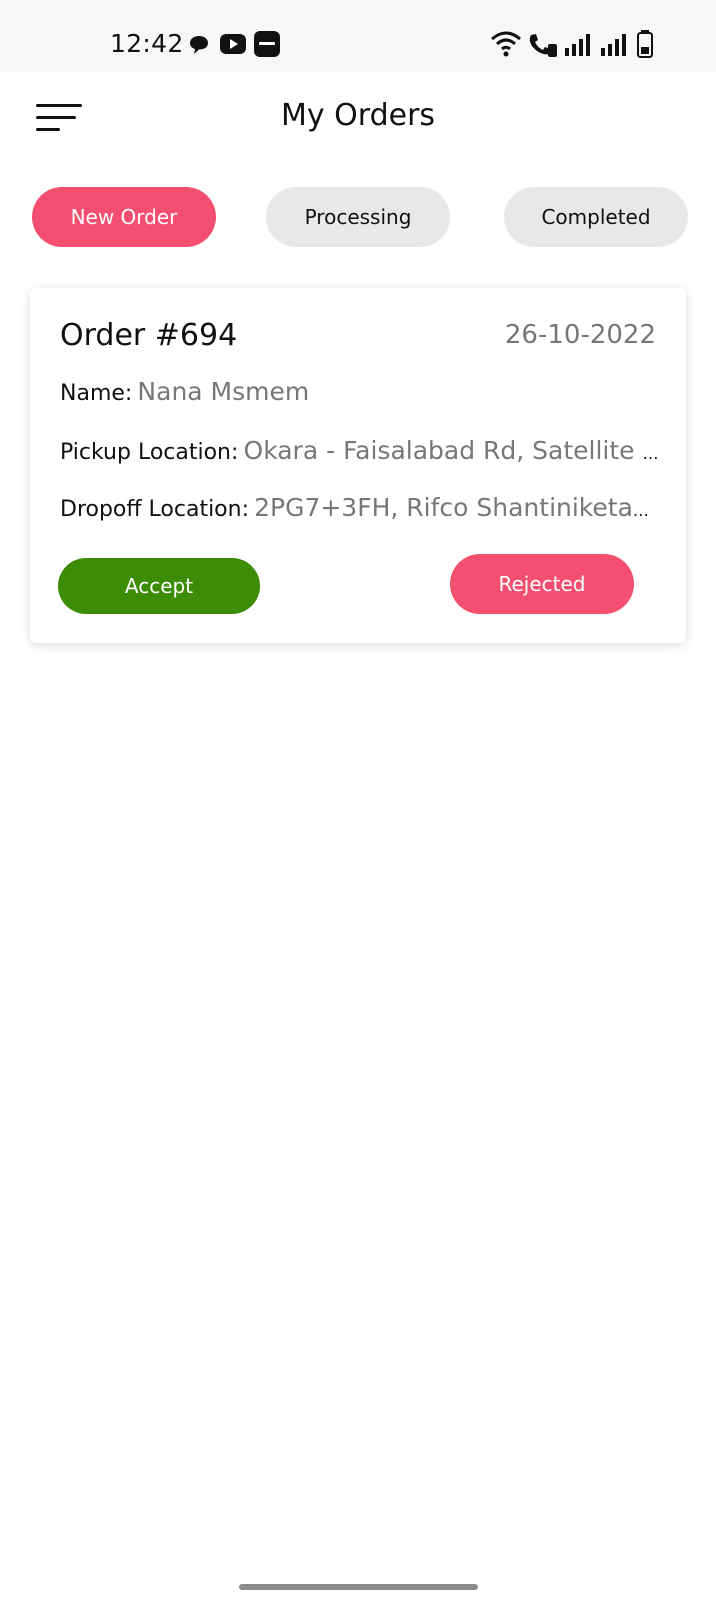 The width and height of the screenshot is (716, 1600). Describe the element at coordinates (154, 509) in the screenshot. I see `dropoff-label: Dropoff Location:` at that location.